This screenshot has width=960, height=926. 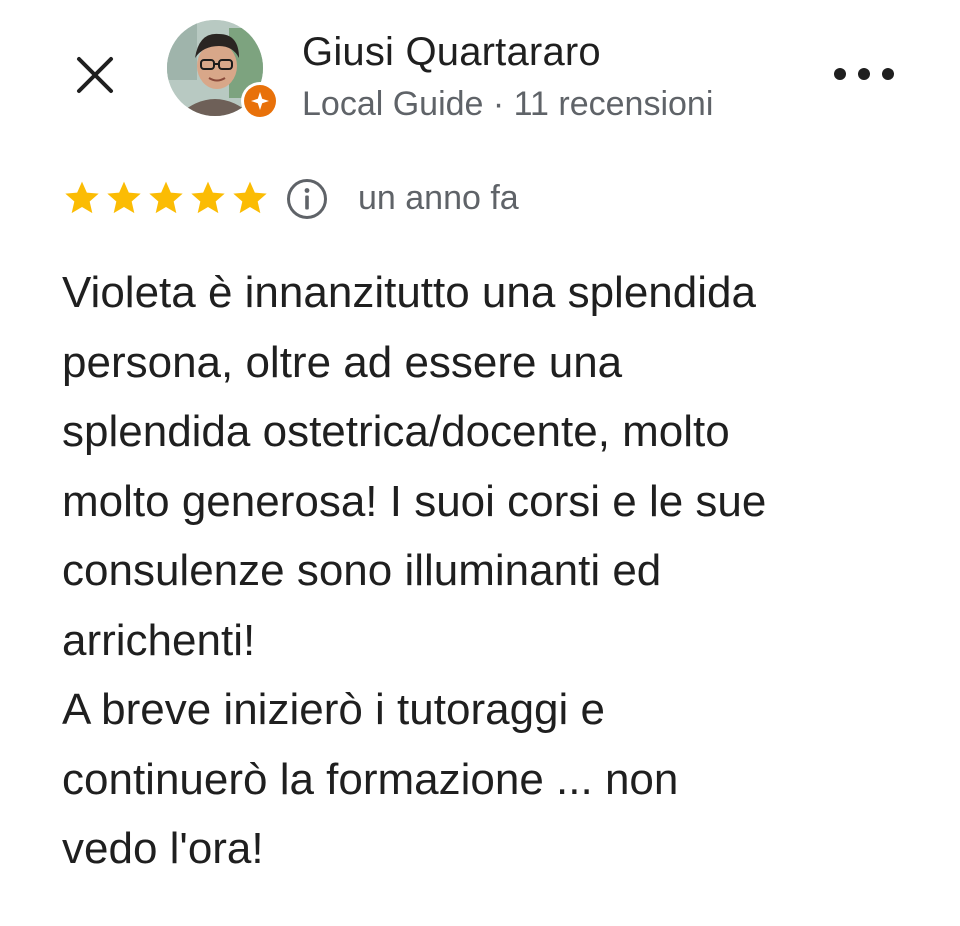 I want to click on review-text-line: consulenze sono illuminanti ed, so click(x=362, y=570).